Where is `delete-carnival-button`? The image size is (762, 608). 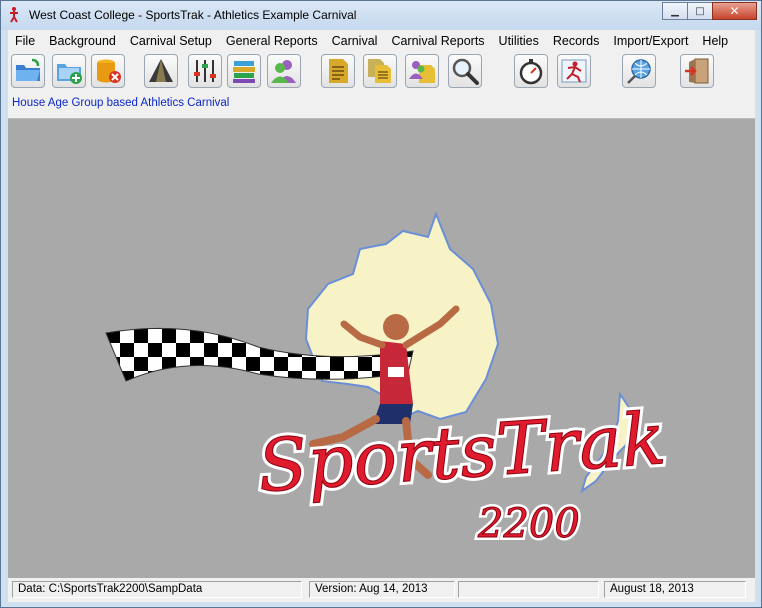 delete-carnival-button is located at coordinates (108, 71).